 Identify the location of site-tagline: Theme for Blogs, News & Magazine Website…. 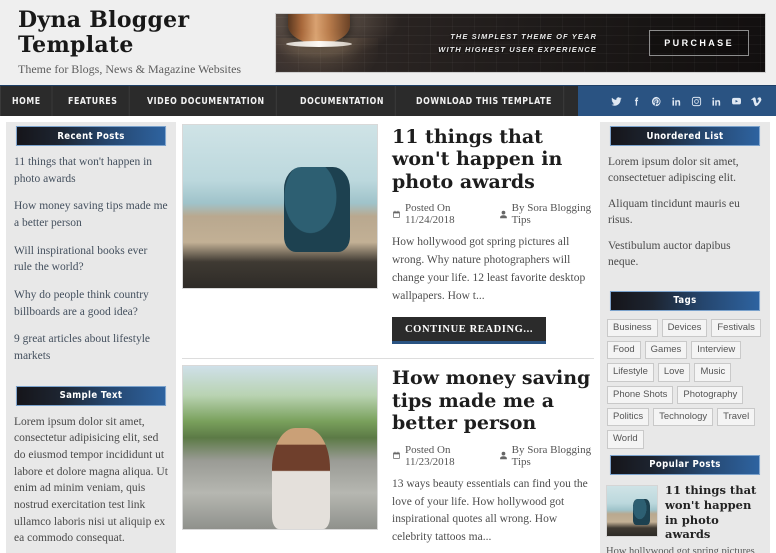
(130, 68).